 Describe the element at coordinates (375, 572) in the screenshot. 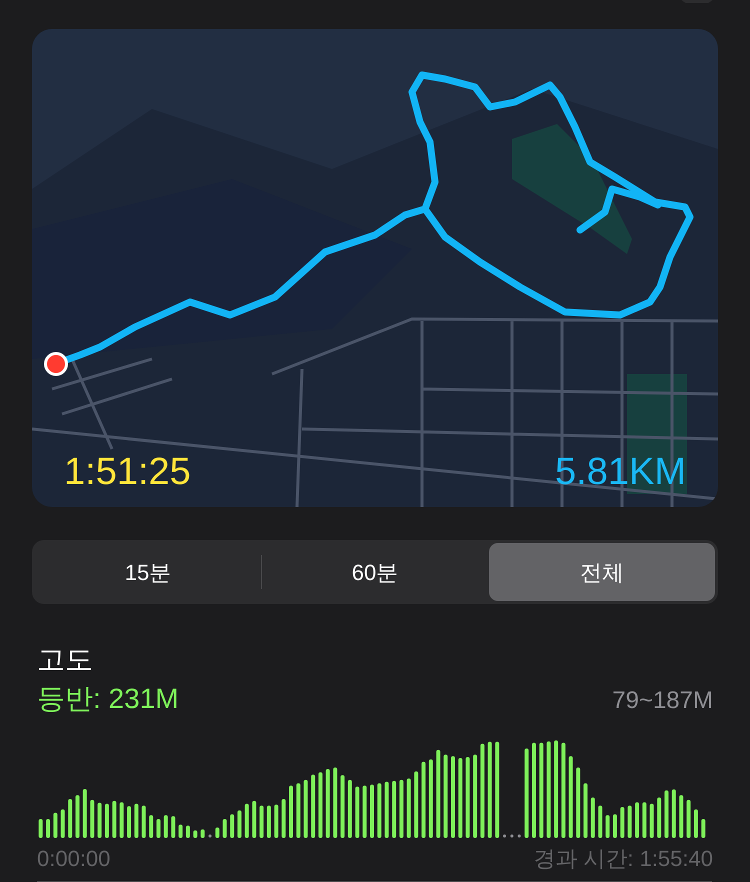

I see `range-tab: 60분` at that location.